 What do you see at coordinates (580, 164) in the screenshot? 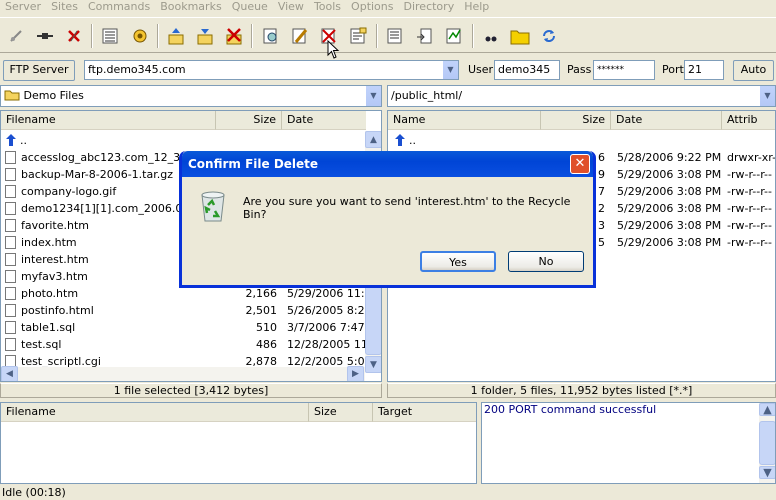
I see `close-icon: ✕` at bounding box center [580, 164].